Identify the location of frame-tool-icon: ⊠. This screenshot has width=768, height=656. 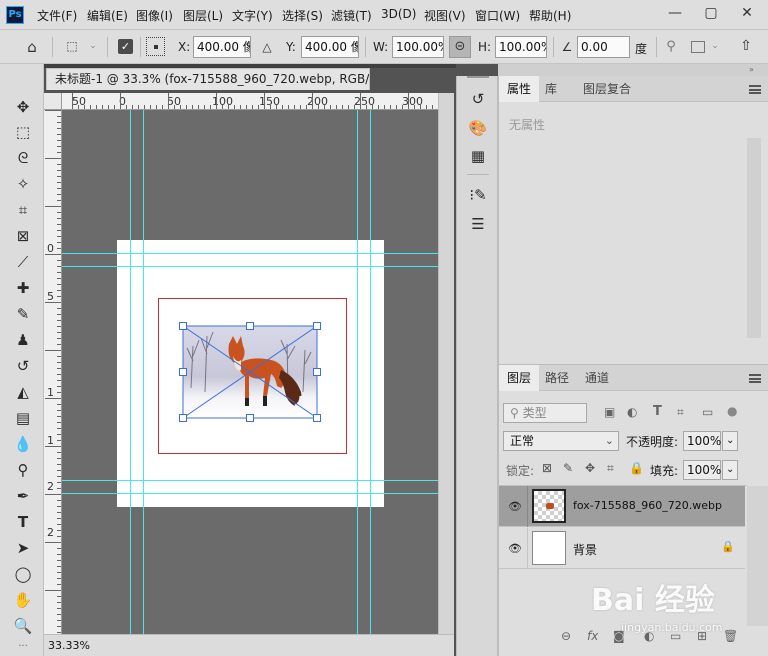
(23, 236).